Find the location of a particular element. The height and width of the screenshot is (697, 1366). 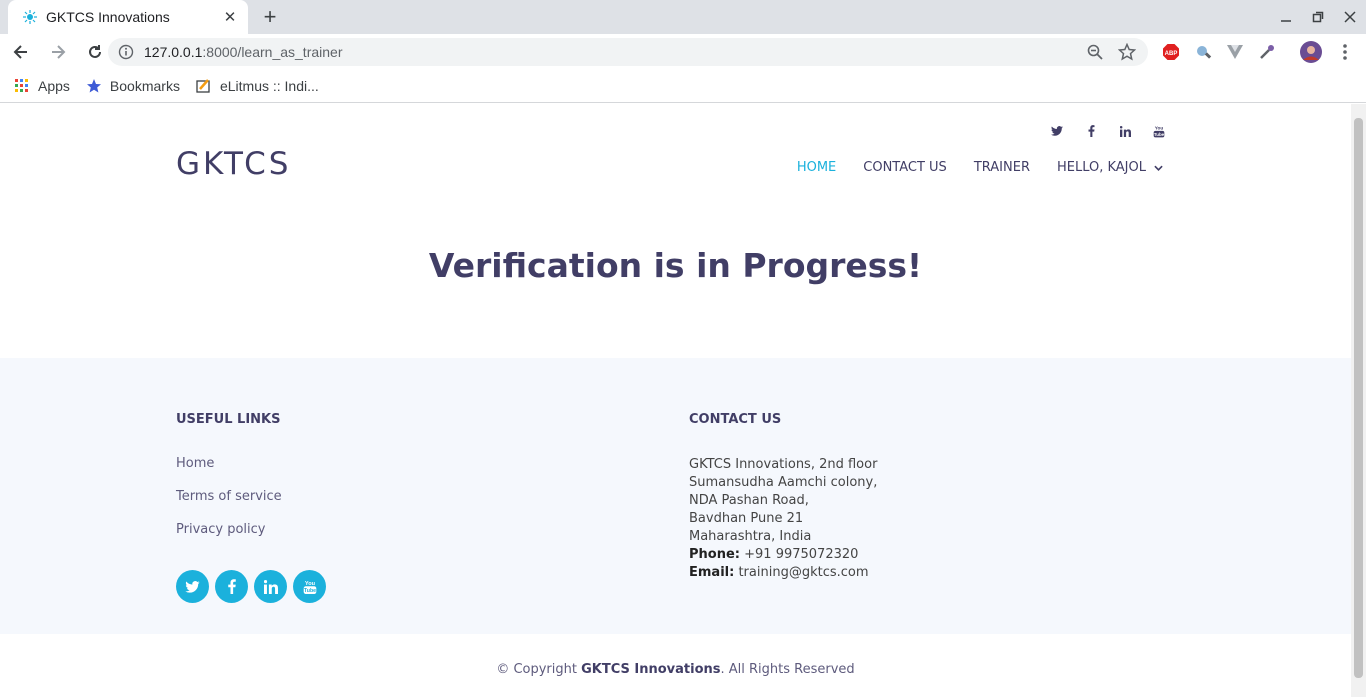

address-line: GKTCS Innovations, 2nd floor is located at coordinates (783, 464).